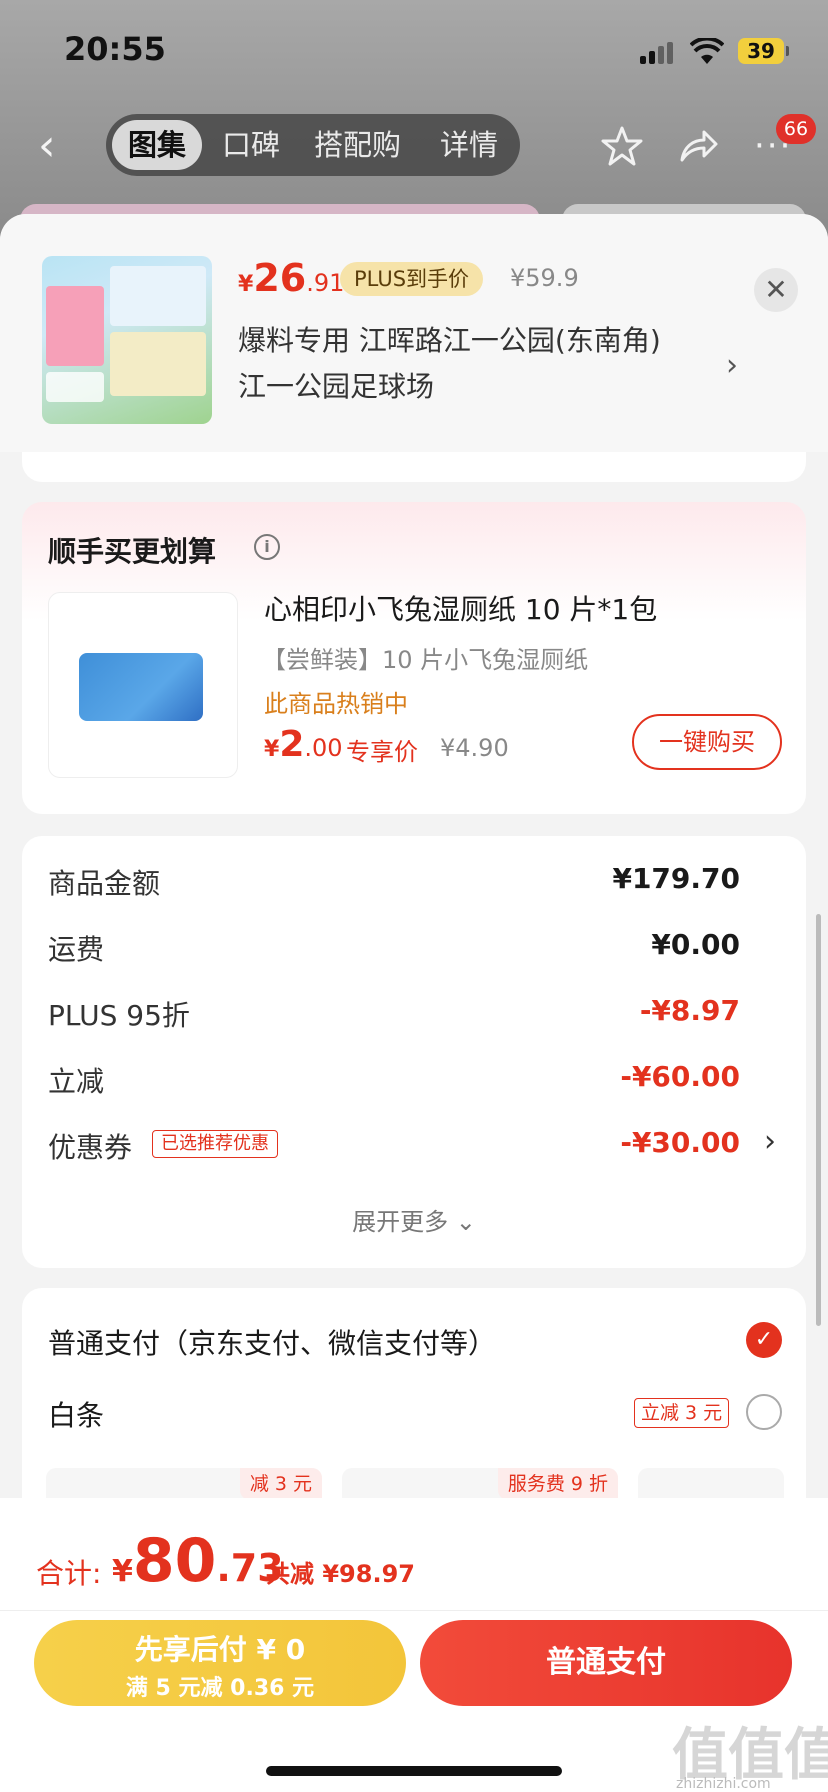 This screenshot has height=1792, width=828. I want to click on home-indicator, so click(414, 1771).